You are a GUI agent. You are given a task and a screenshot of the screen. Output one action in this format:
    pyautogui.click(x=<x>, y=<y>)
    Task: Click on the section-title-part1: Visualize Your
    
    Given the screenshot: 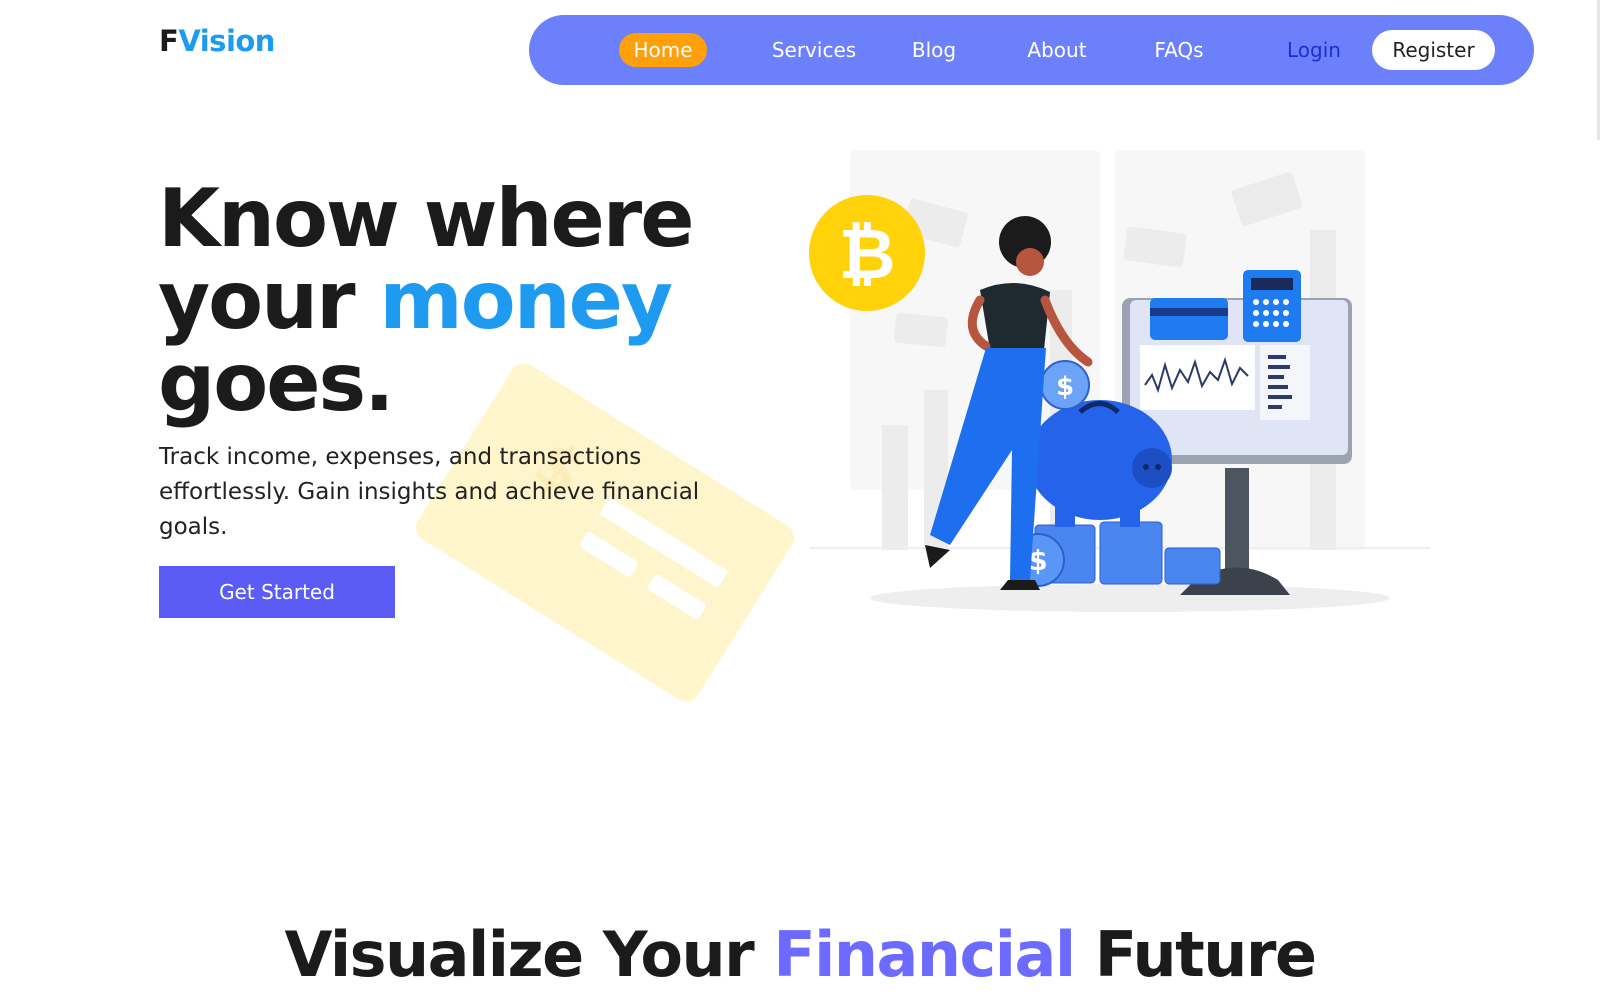 What is the action you would take?
    pyautogui.click(x=529, y=954)
    